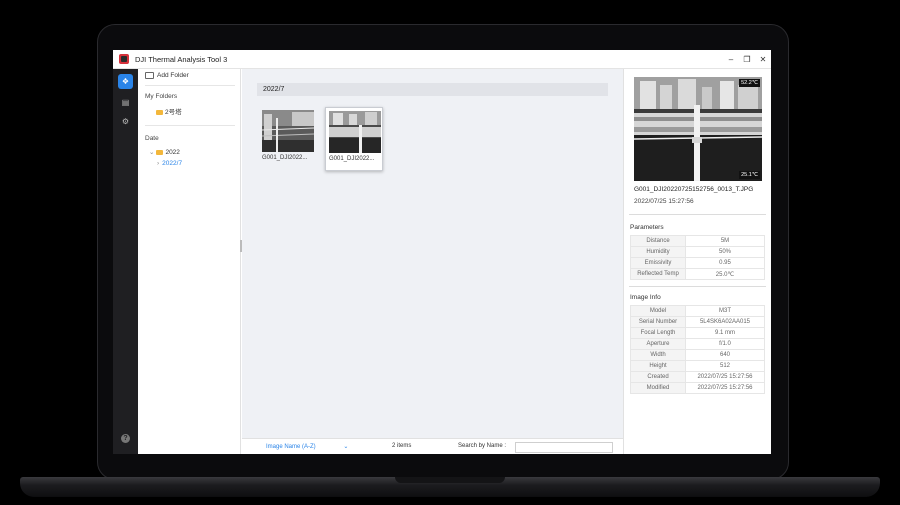 This screenshot has width=900, height=505. Describe the element at coordinates (658, 355) in the screenshot. I see `info-key: Width` at that location.